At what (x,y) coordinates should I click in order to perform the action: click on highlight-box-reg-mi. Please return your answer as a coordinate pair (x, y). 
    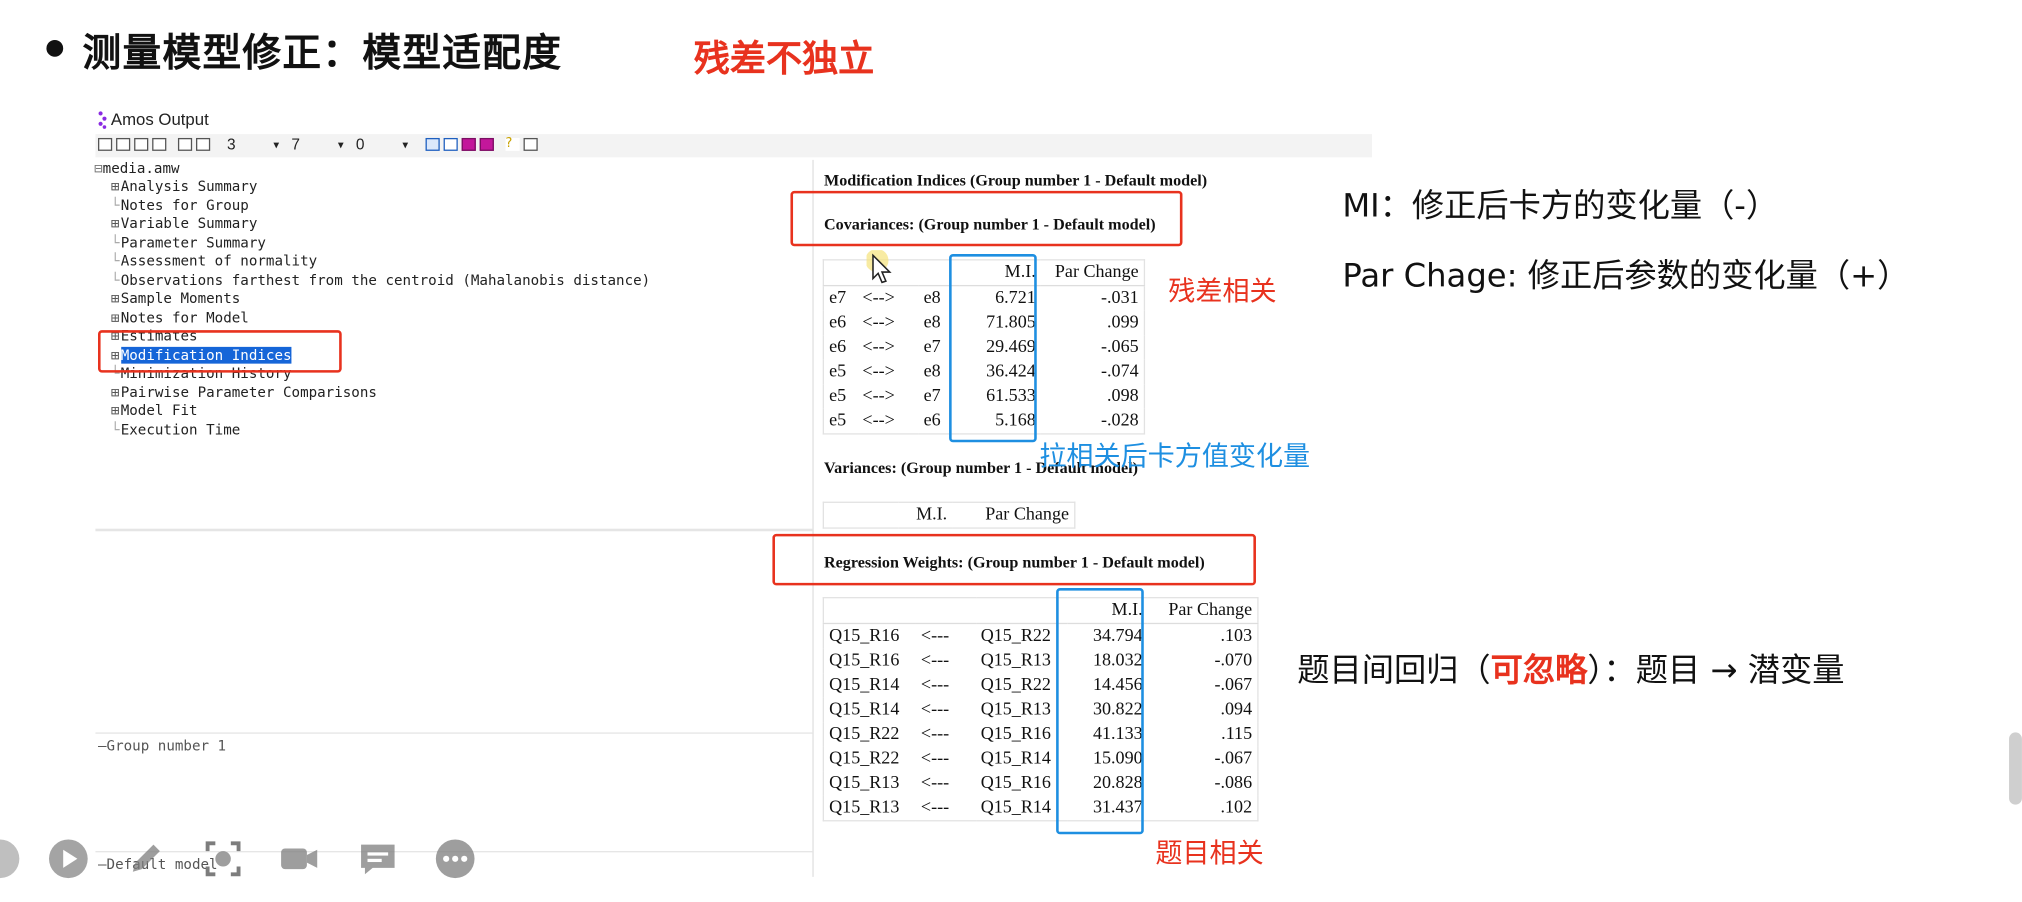
    Looking at the image, I should click on (1100, 711).